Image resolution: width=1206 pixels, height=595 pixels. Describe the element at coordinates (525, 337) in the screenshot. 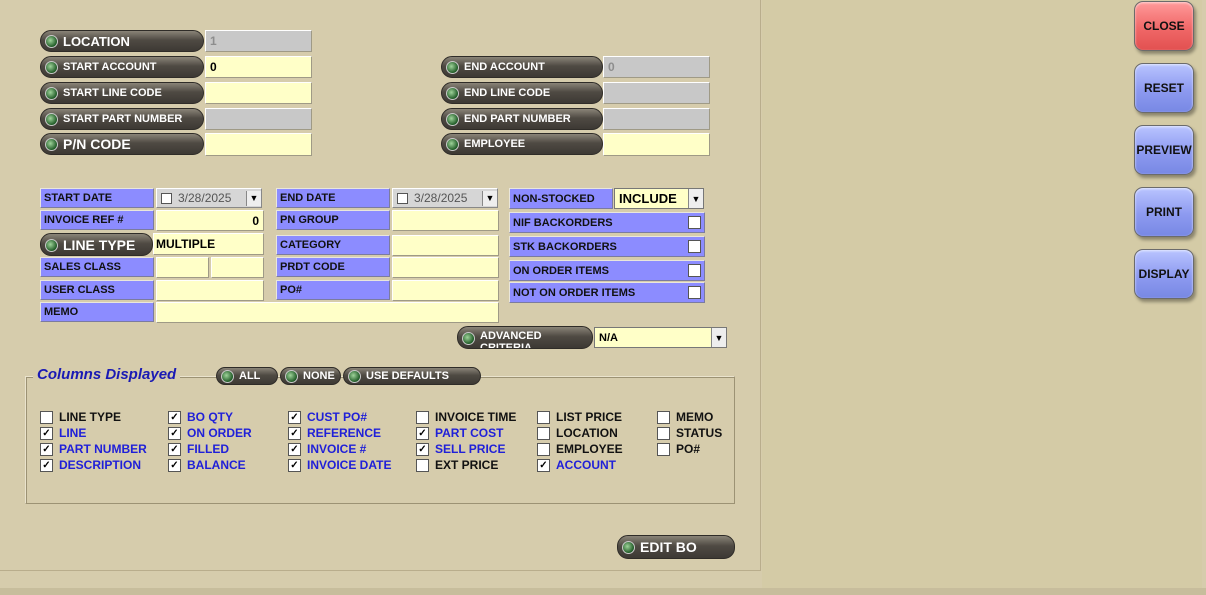

I see `advanced-criteria-button: ADVANCED CRITERIA` at that location.